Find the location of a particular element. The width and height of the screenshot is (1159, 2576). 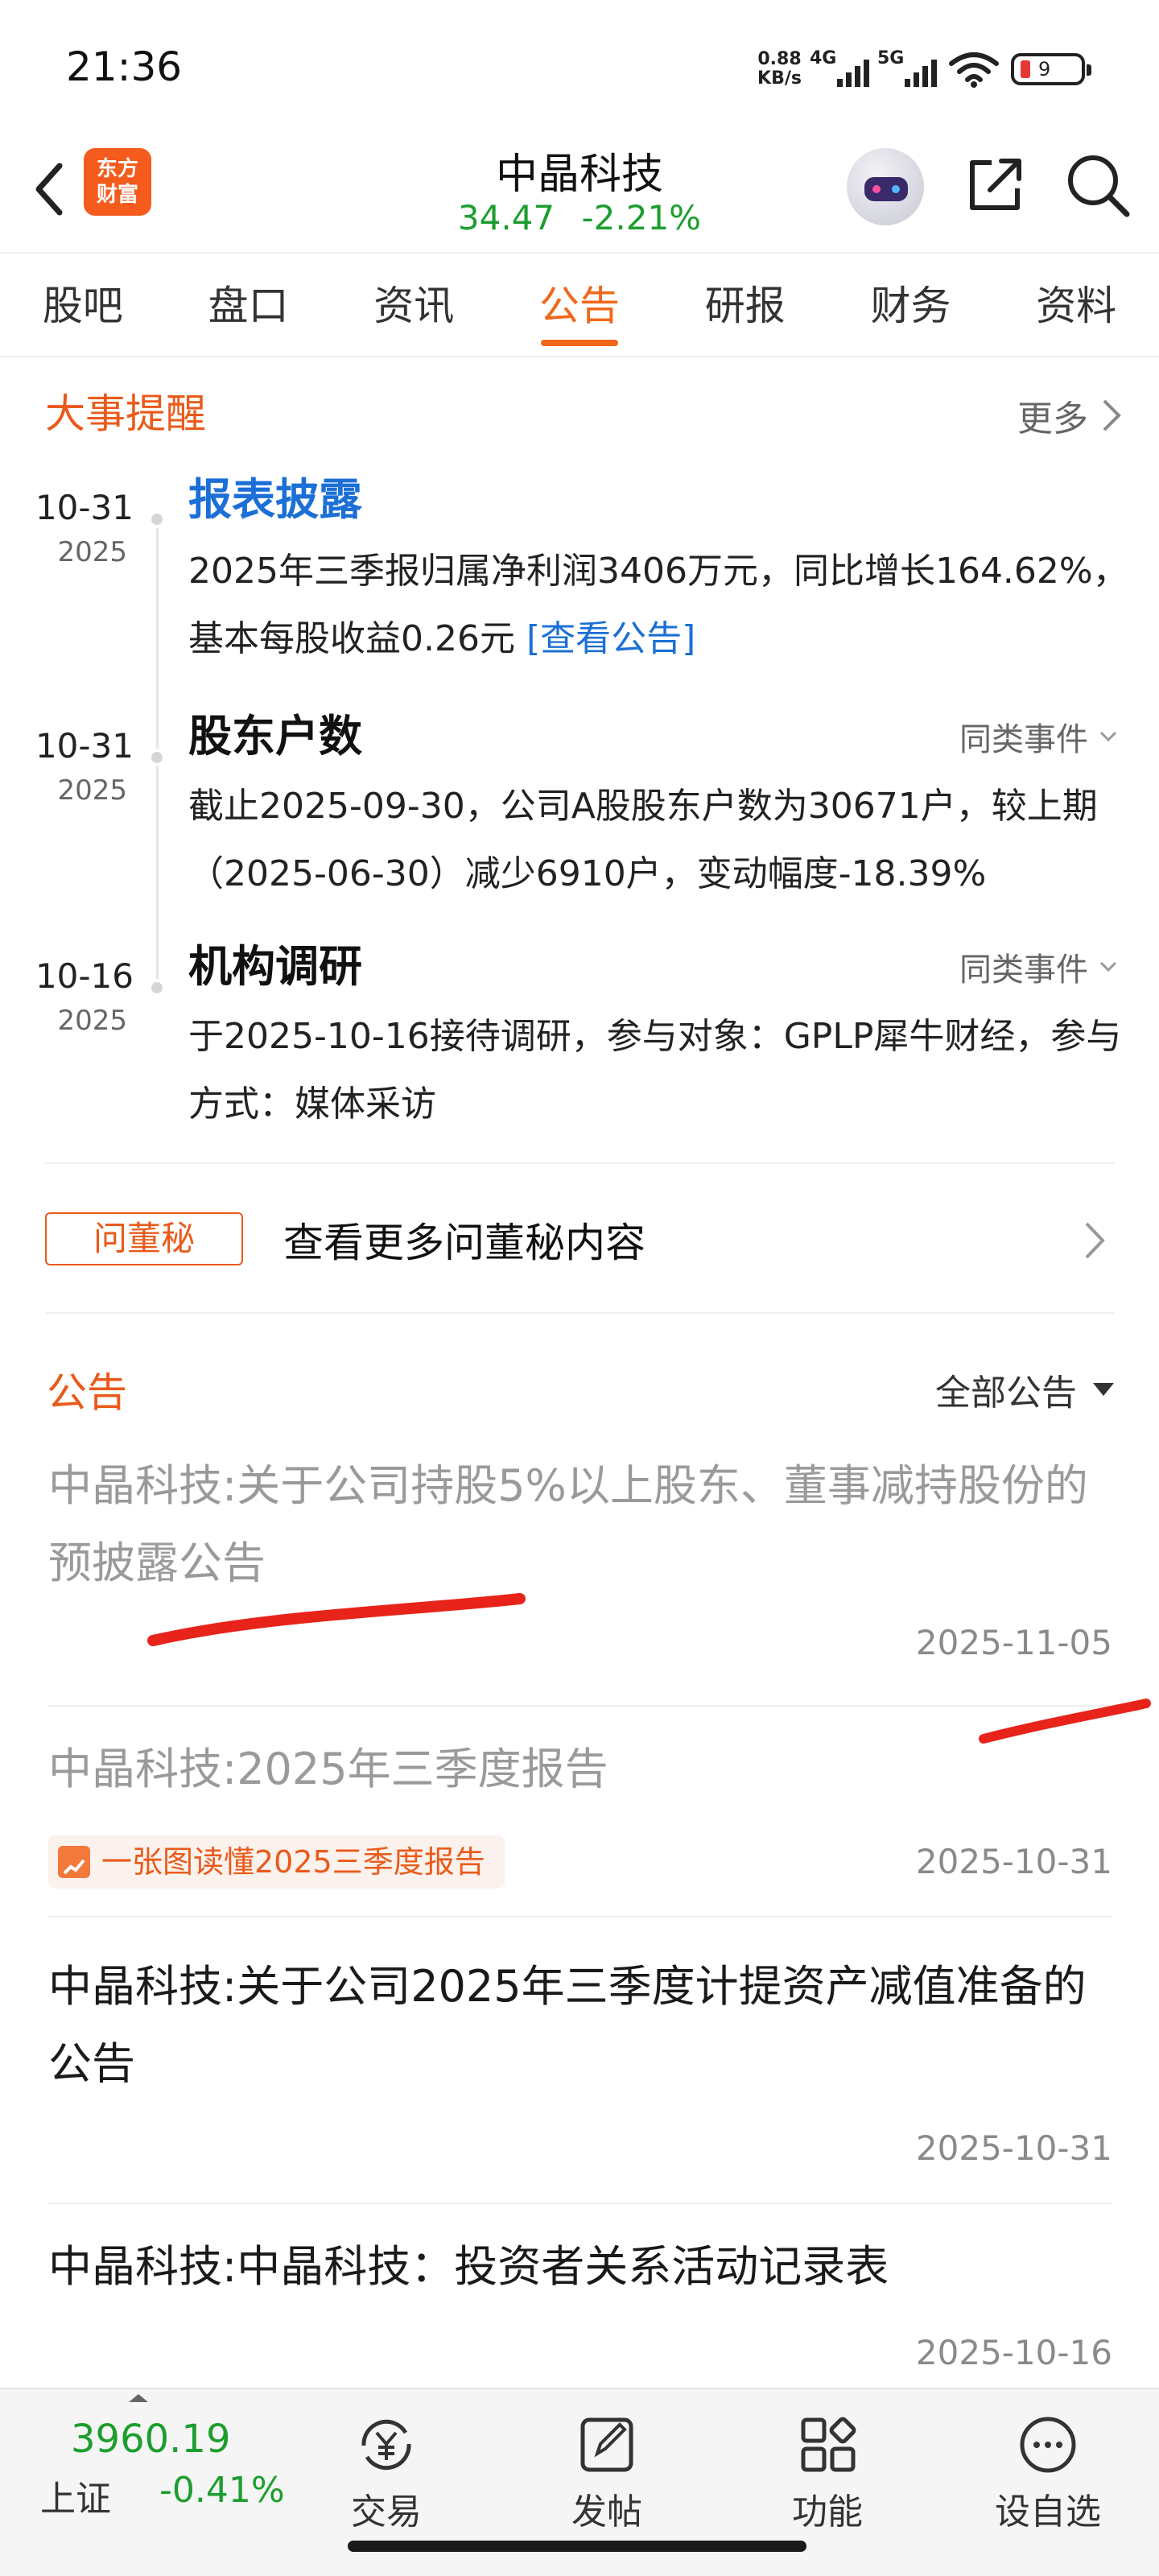

bottom-tab-post: 发帖 is located at coordinates (606, 2473).